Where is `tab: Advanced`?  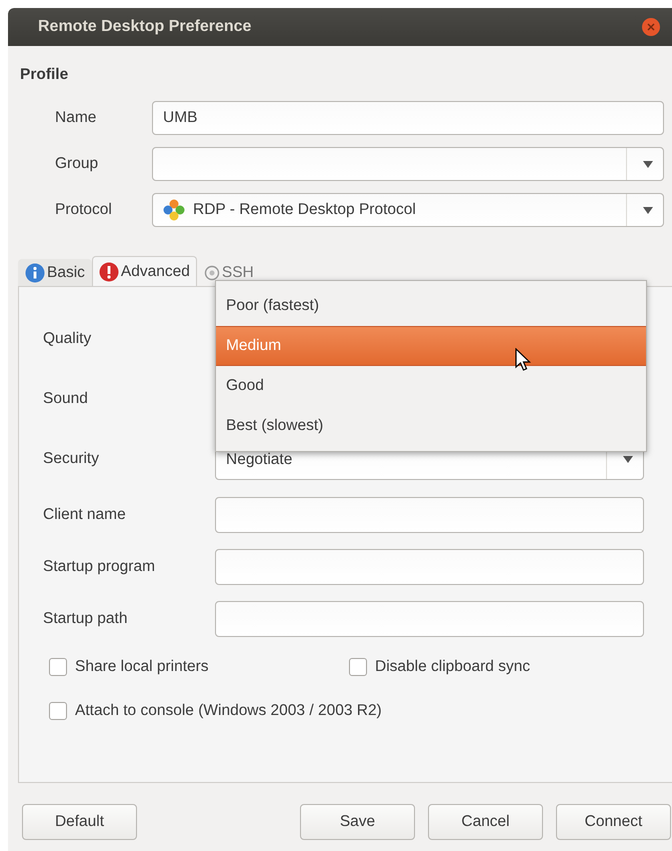
tab: Advanced is located at coordinates (144, 271).